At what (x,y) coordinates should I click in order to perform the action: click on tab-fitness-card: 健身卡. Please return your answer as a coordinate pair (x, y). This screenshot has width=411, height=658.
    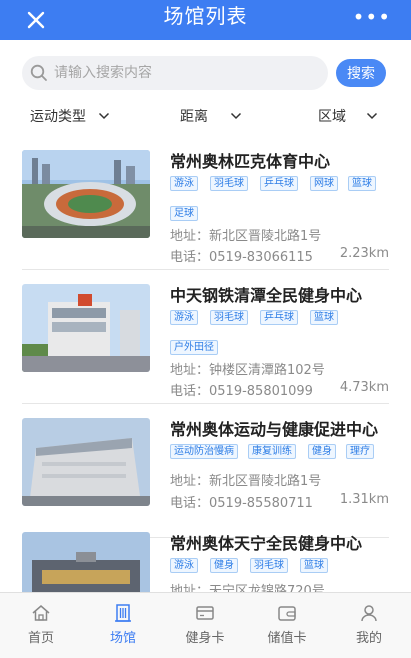
    Looking at the image, I should click on (205, 623).